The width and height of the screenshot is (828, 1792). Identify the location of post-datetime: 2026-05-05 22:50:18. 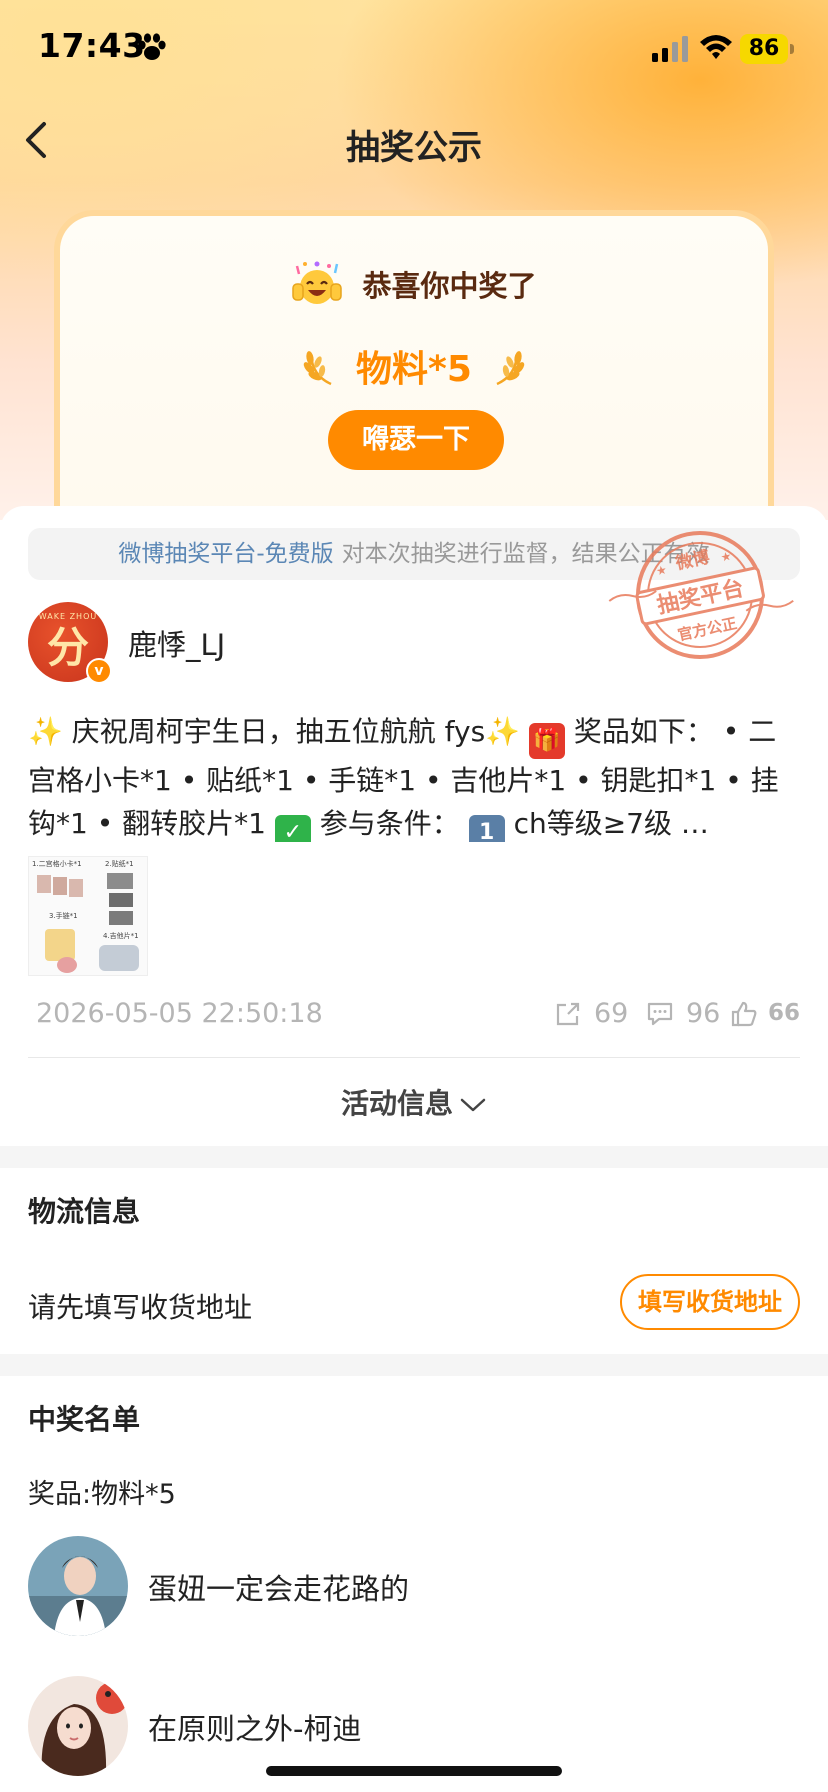
(179, 1013).